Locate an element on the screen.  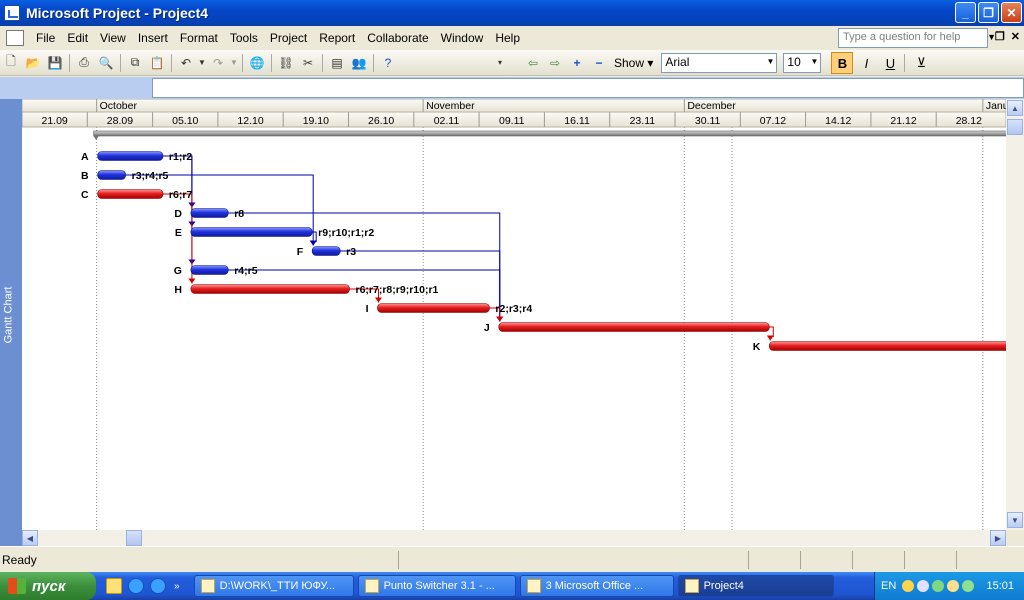
menu-view: View is located at coordinates (113, 38).